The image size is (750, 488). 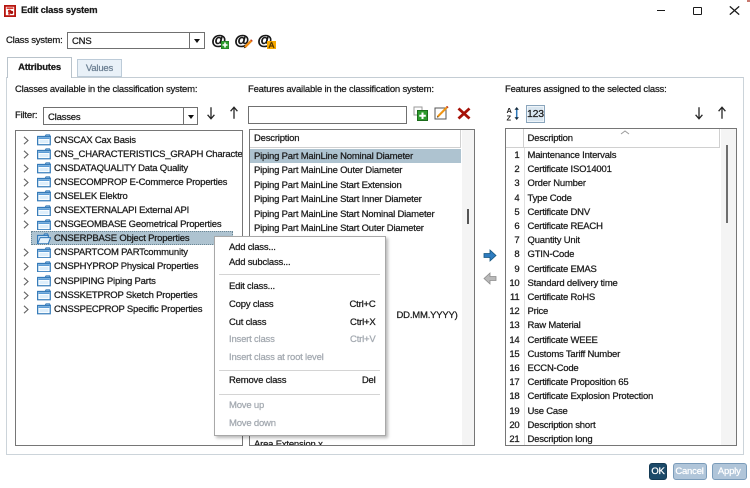 What do you see at coordinates (509, 118) in the screenshot?
I see `svg-text: Z` at bounding box center [509, 118].